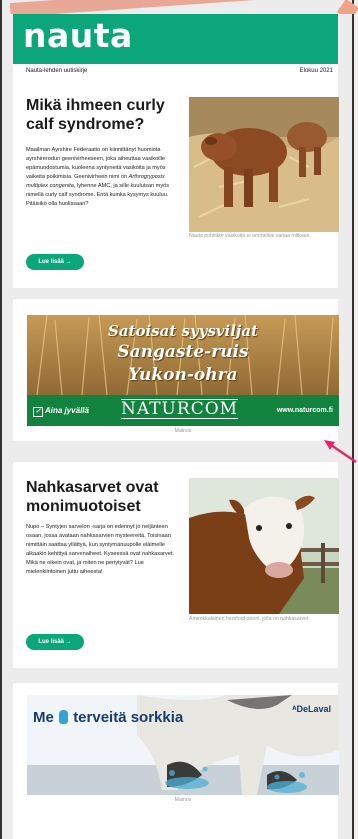 This screenshot has height=839, width=358. Describe the element at coordinates (57, 71) in the screenshot. I see `newsletter-name: Nauta-lehden uutiskirje` at that location.